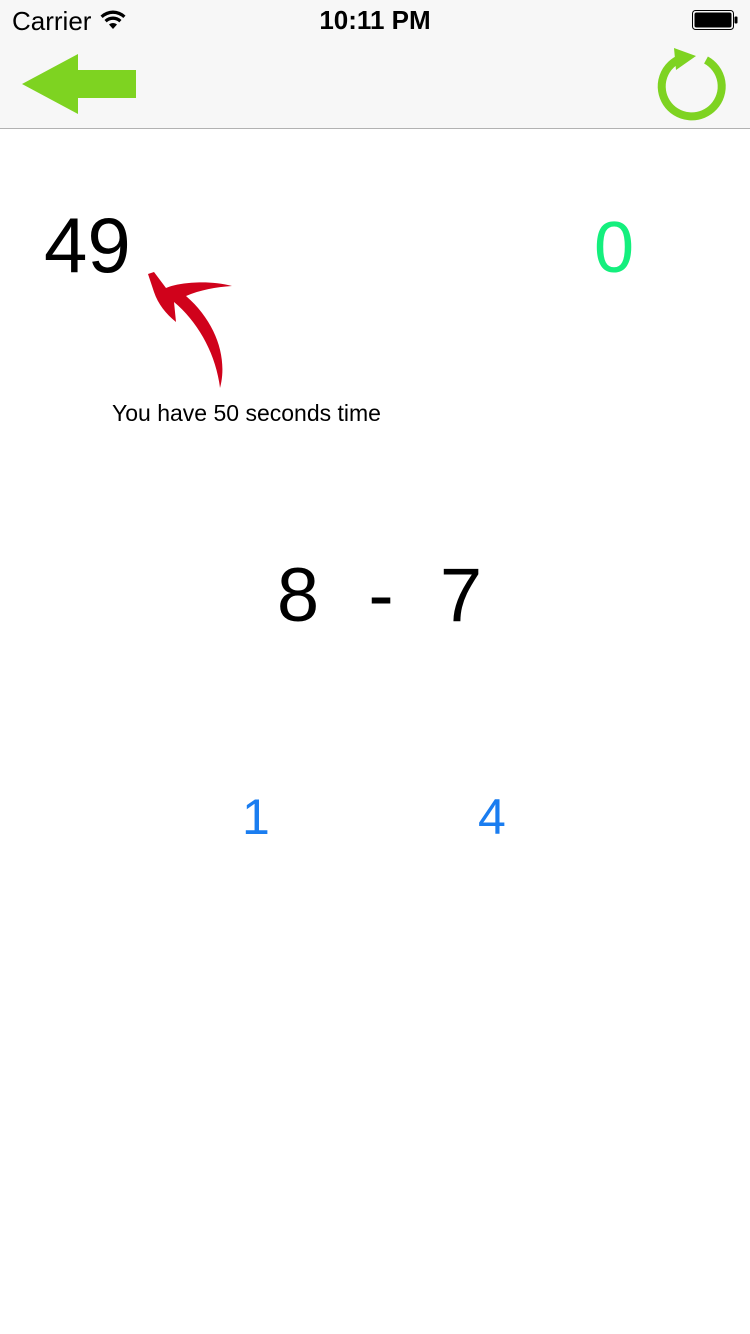 This screenshot has width=750, height=1334. I want to click on status-bar: Carrier 10:11 PM, so click(375, 20).